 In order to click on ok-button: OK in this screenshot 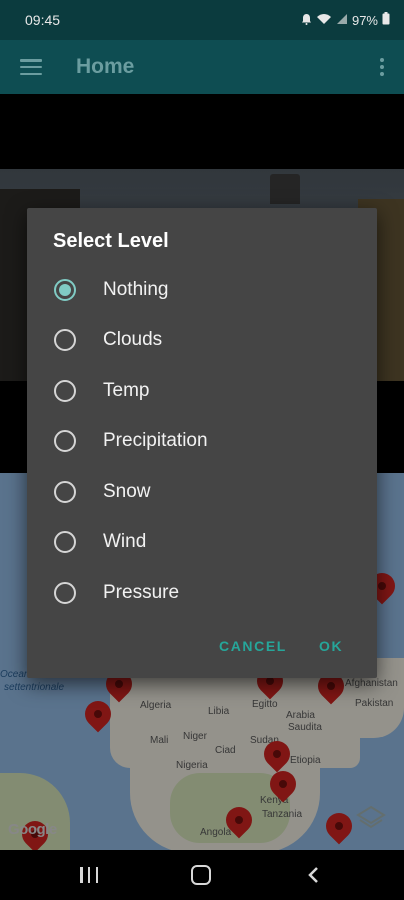, I will do `click(331, 646)`.